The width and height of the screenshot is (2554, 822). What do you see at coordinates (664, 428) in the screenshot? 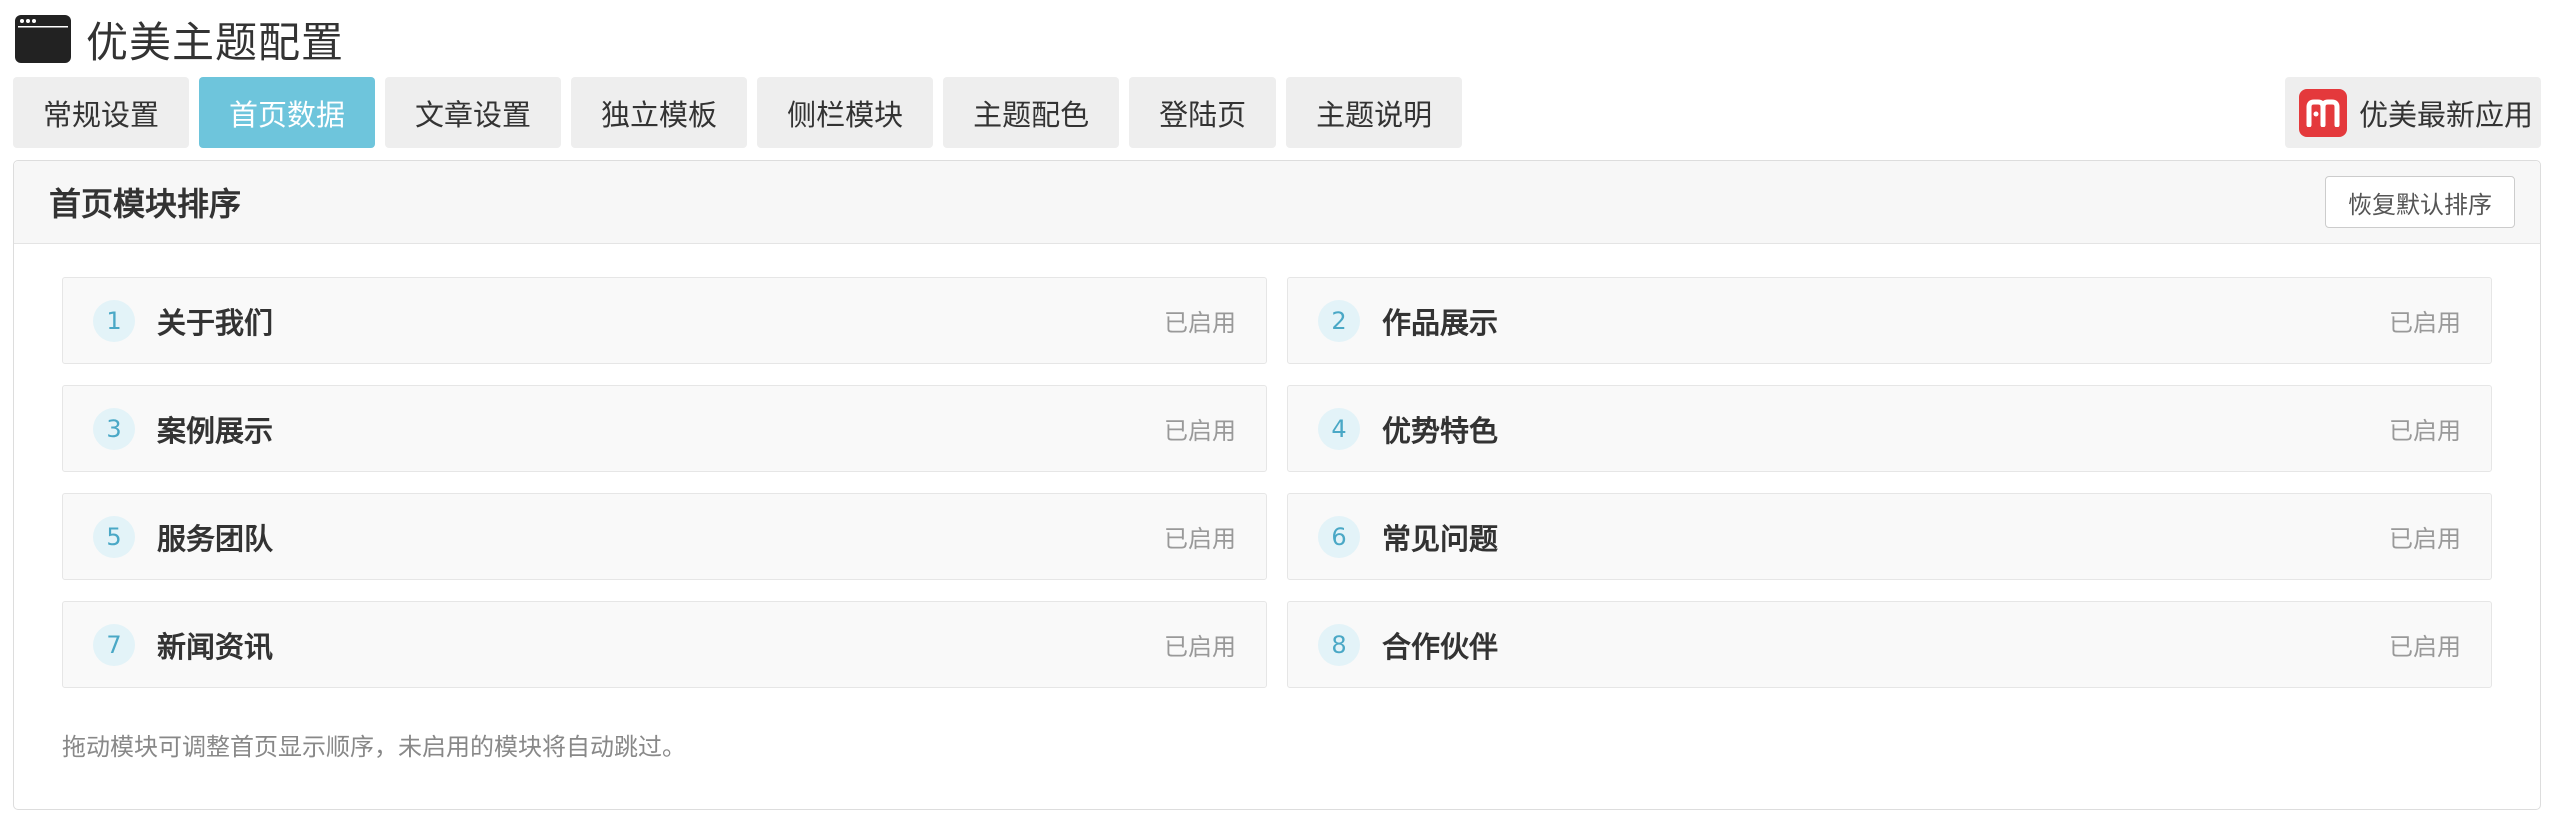
I see `module-item: 3 案例展示 已启用` at bounding box center [664, 428].